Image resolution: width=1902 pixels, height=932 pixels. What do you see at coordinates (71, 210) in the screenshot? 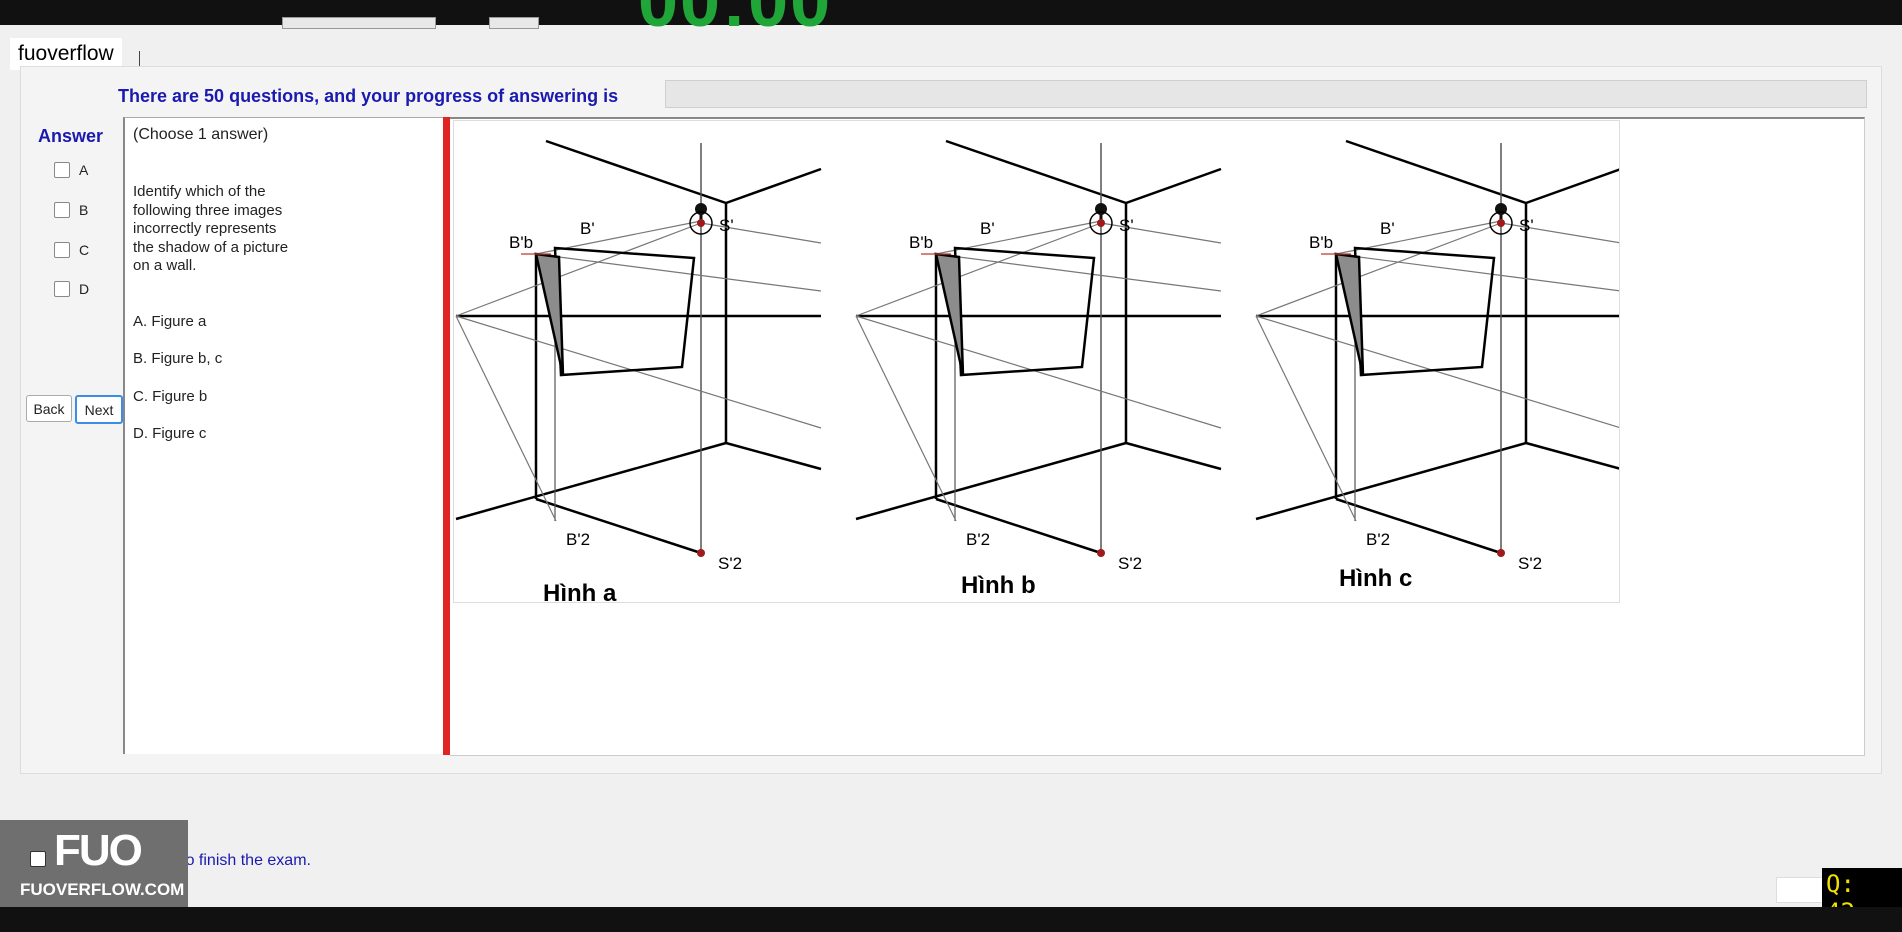
I see `answer-option-b: B` at bounding box center [71, 210].